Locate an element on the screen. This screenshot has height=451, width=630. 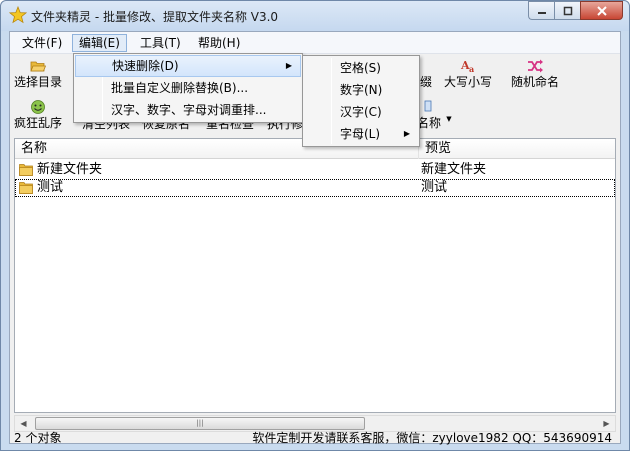
digits-label: 数字(N) is located at coordinates (361, 90).